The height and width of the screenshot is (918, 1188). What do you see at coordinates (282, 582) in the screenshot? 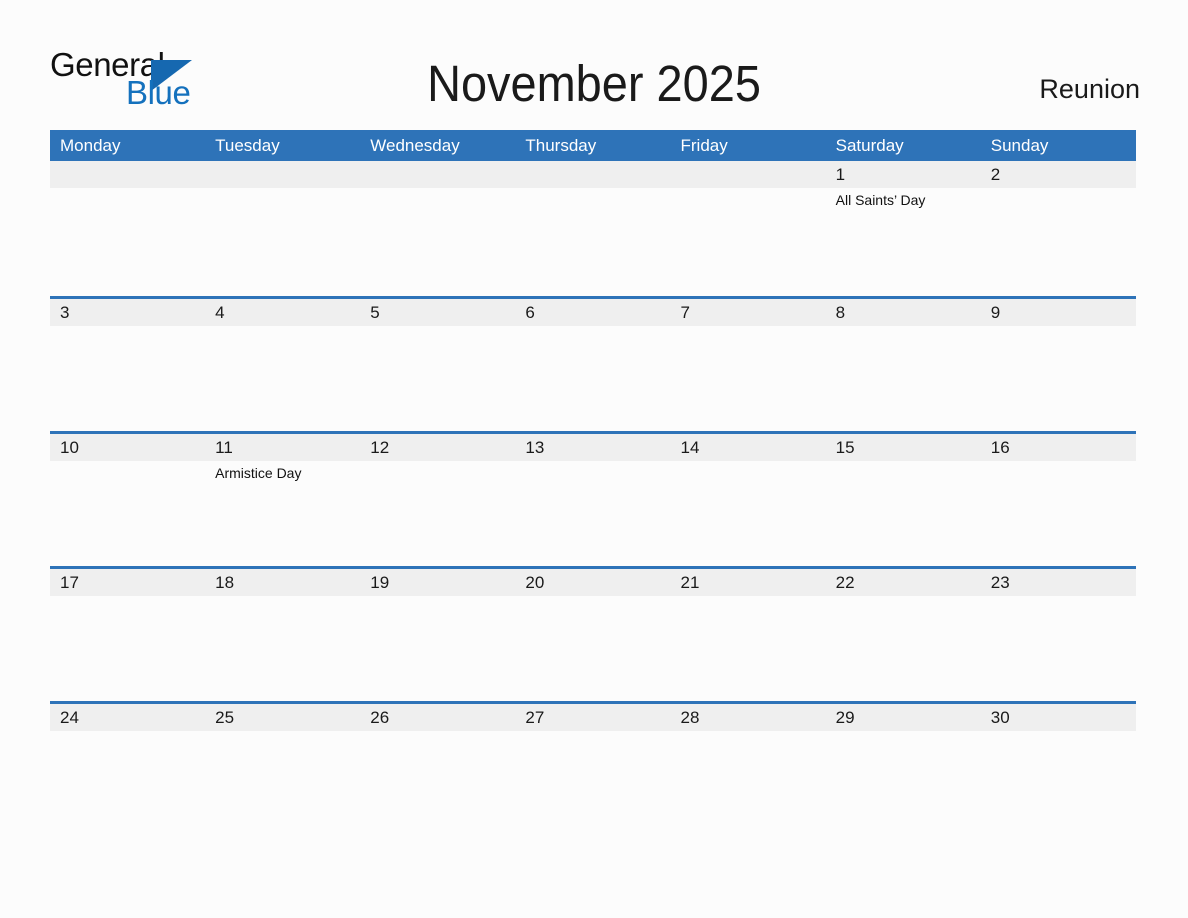
I see `day-number: 18` at bounding box center [282, 582].